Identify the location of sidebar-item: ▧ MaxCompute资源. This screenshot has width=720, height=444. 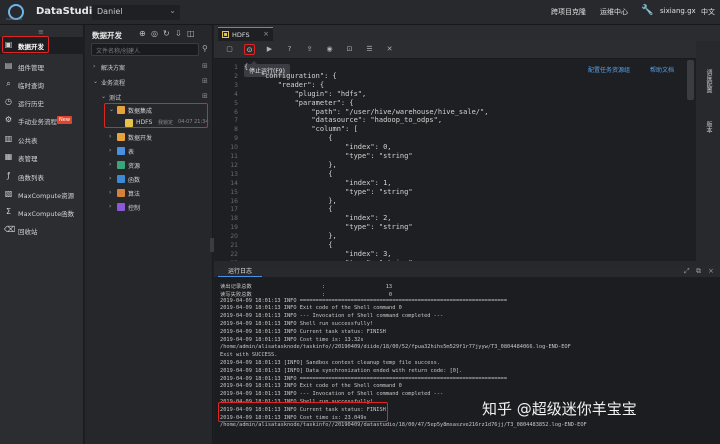
(42, 194).